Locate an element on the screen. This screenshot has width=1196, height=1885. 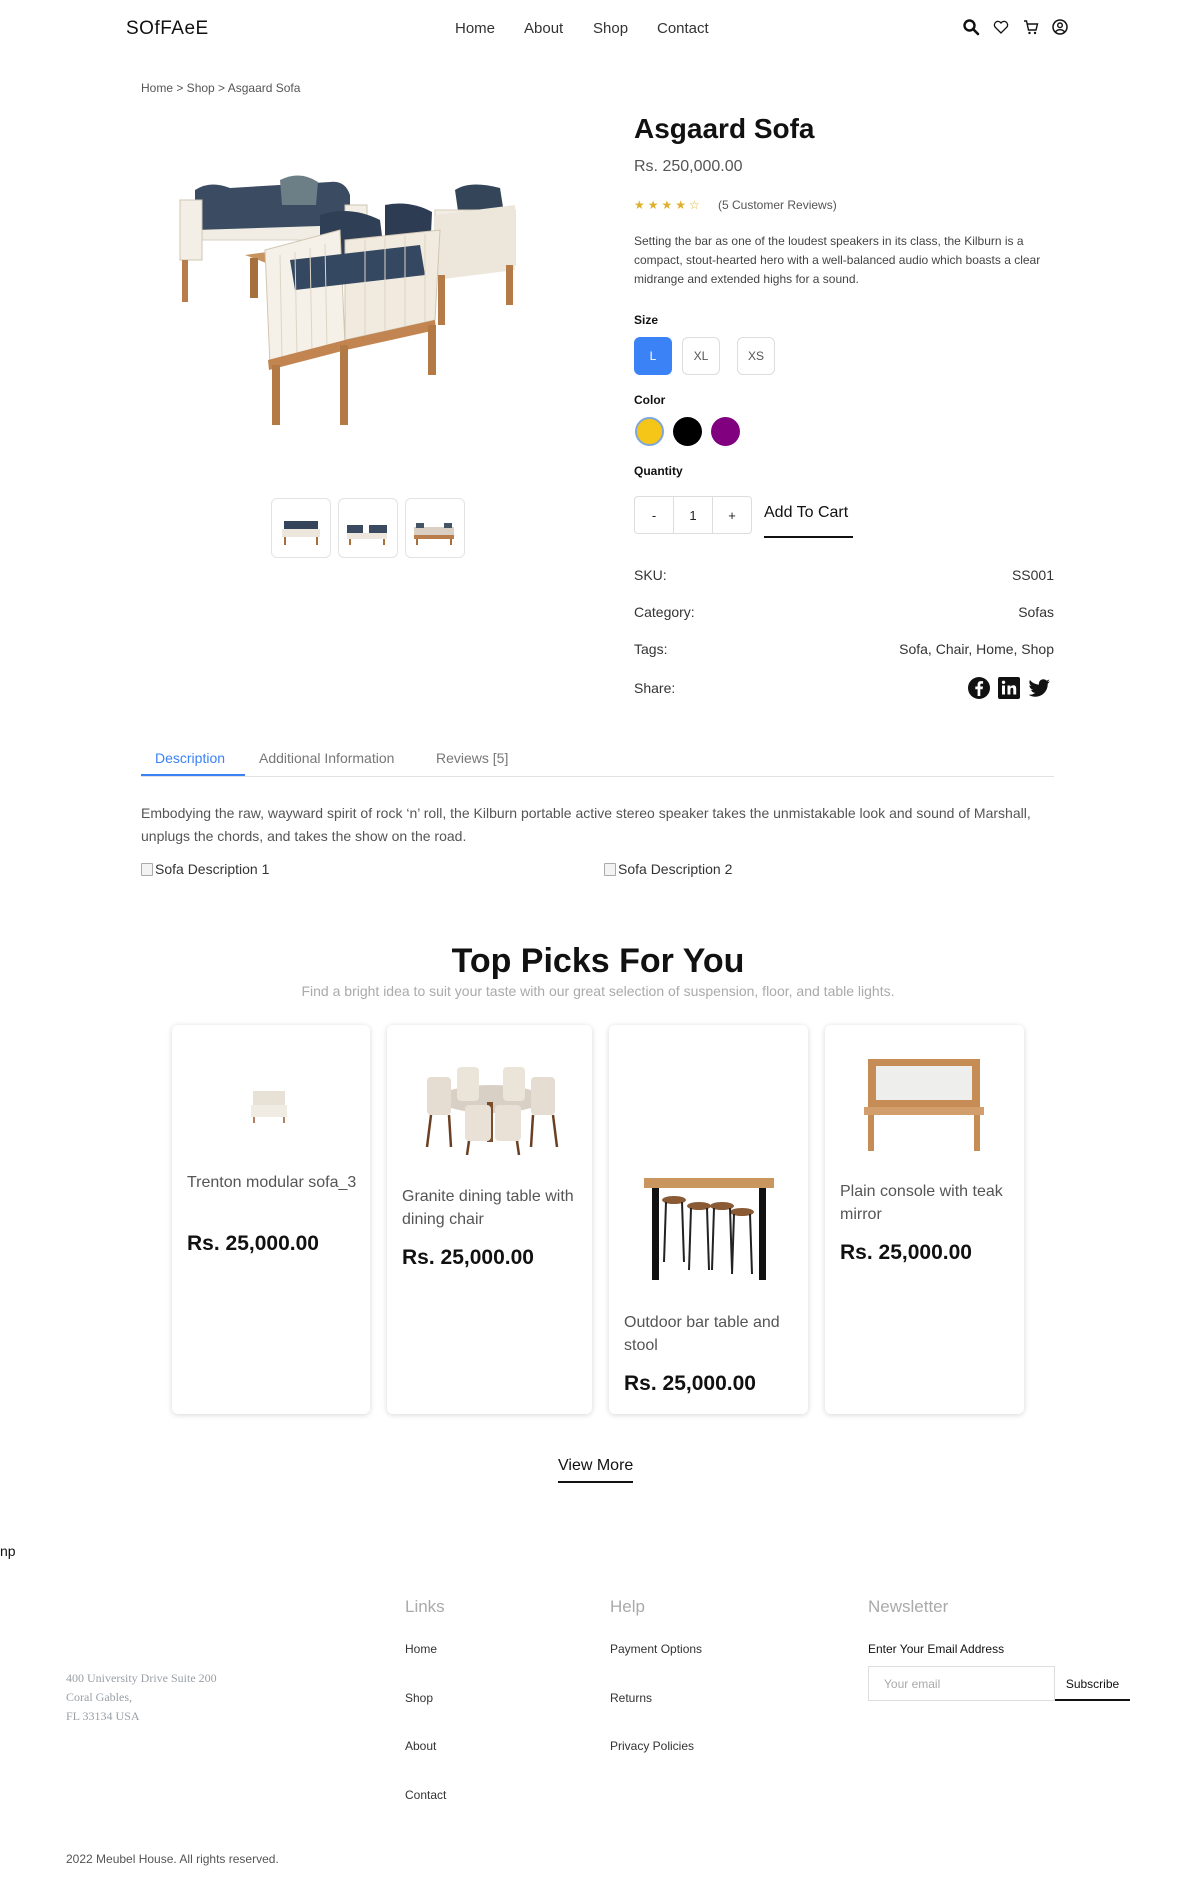
footer-link-about: About is located at coordinates (420, 1746).